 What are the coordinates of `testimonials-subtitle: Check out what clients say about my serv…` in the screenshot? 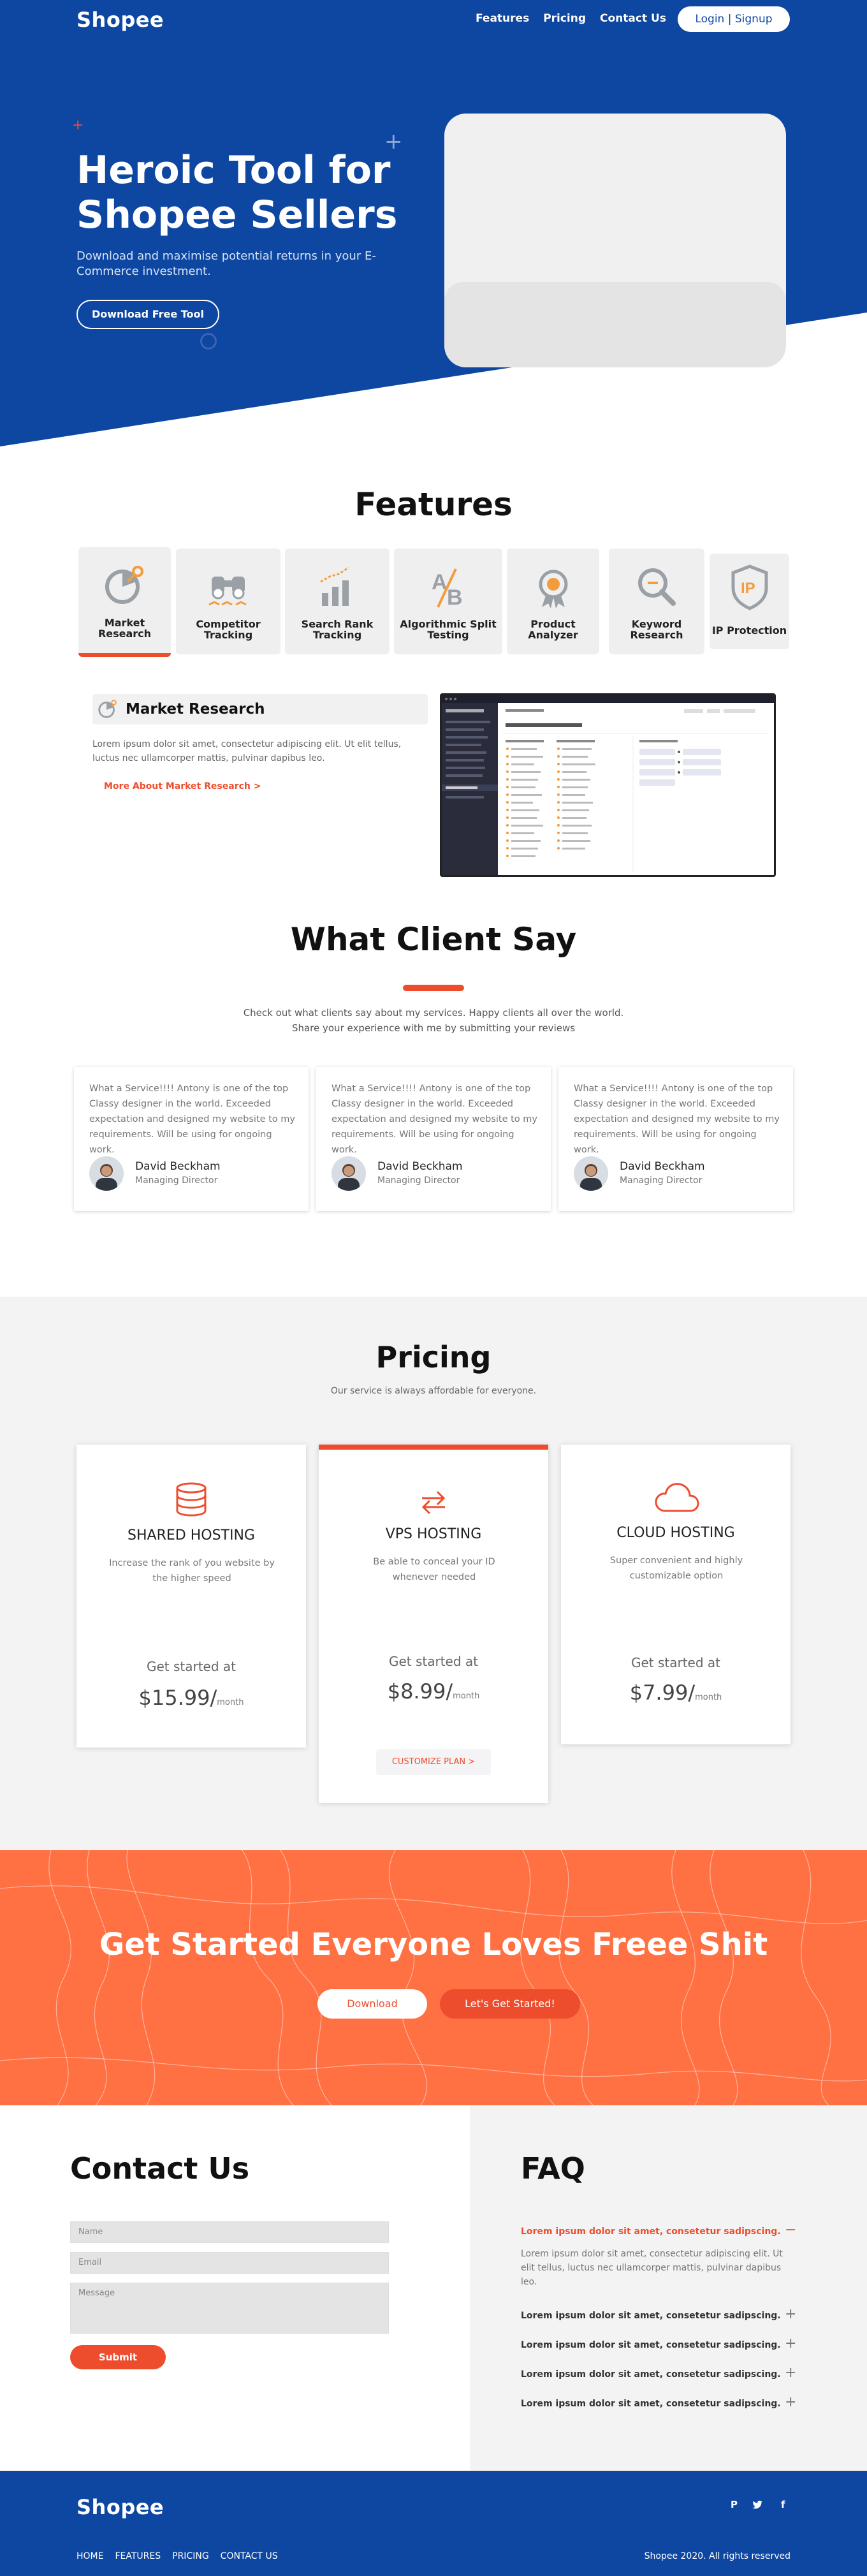 It's located at (433, 1020).